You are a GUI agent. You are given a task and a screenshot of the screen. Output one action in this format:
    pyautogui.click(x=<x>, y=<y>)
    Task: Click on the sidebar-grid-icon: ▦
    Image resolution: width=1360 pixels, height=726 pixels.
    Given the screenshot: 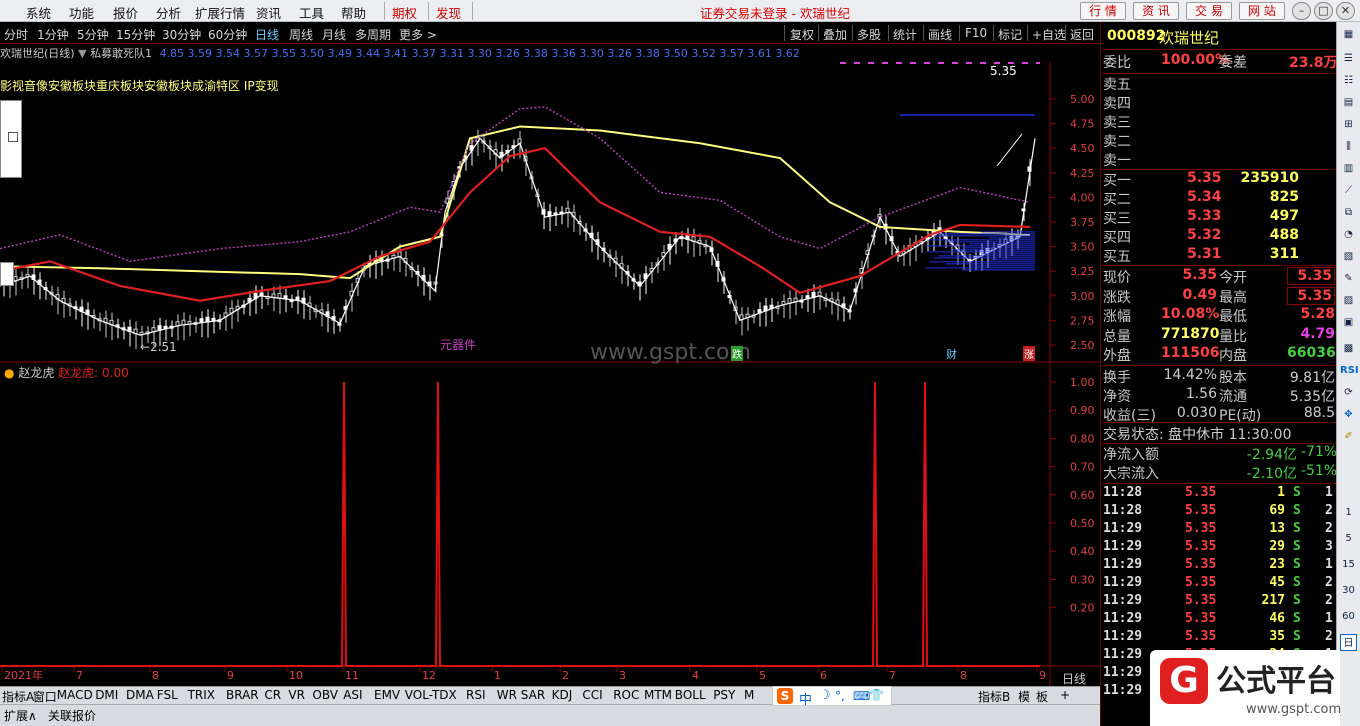 What is the action you would take?
    pyautogui.click(x=1348, y=34)
    